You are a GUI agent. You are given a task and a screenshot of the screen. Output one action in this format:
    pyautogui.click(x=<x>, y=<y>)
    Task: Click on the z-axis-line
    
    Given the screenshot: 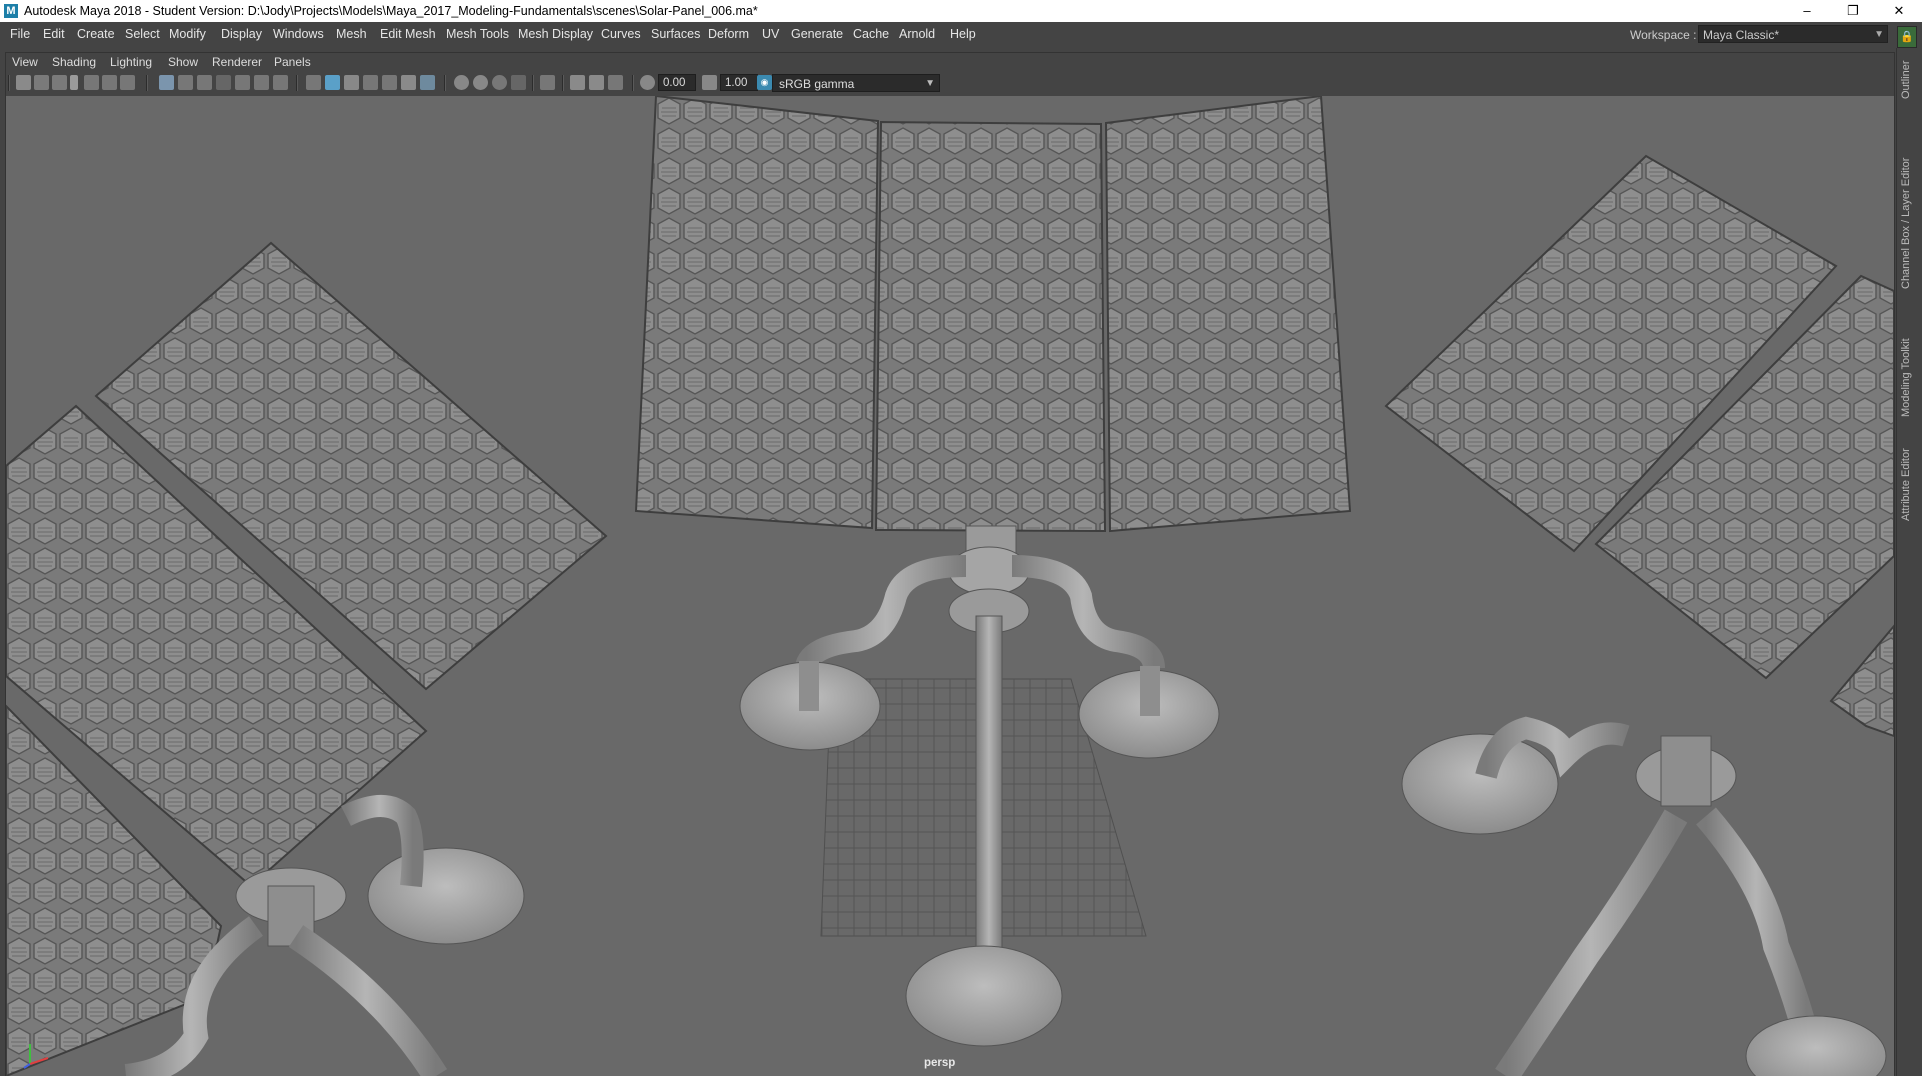 What is the action you would take?
    pyautogui.click(x=27, y=1066)
    